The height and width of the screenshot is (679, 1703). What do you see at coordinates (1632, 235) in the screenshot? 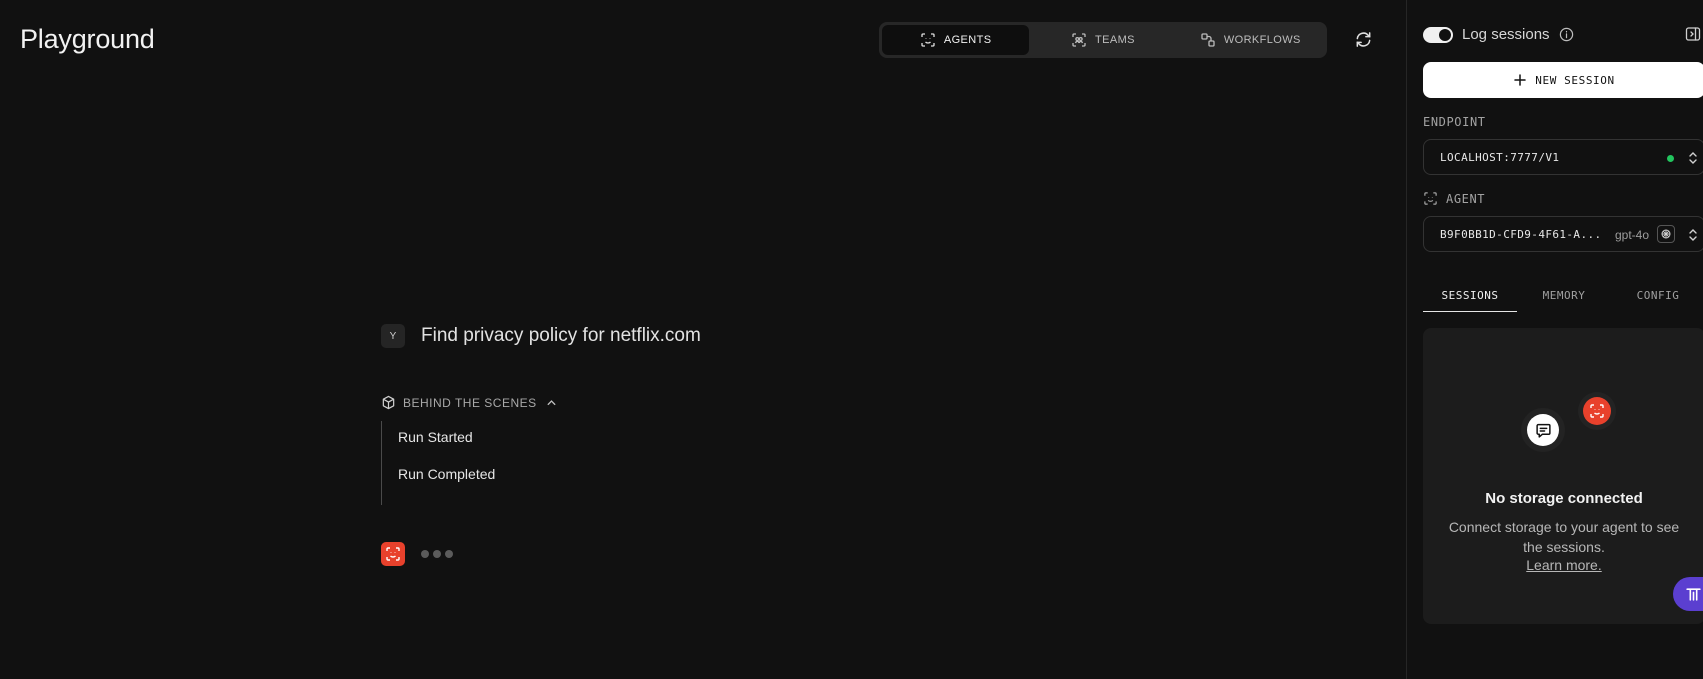
I see `model-name: gpt-4o` at bounding box center [1632, 235].